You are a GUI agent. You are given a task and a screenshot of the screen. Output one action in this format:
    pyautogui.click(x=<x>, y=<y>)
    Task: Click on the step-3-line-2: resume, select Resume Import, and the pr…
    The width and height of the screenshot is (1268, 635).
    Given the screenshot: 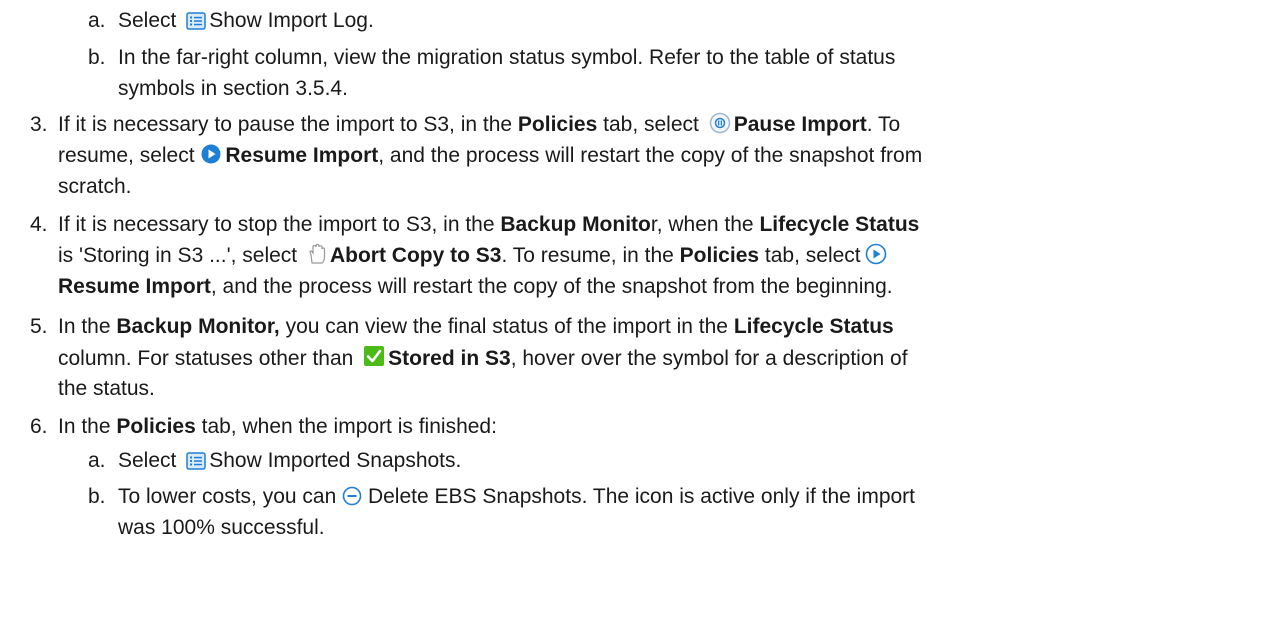 What is the action you would take?
    pyautogui.click(x=490, y=156)
    